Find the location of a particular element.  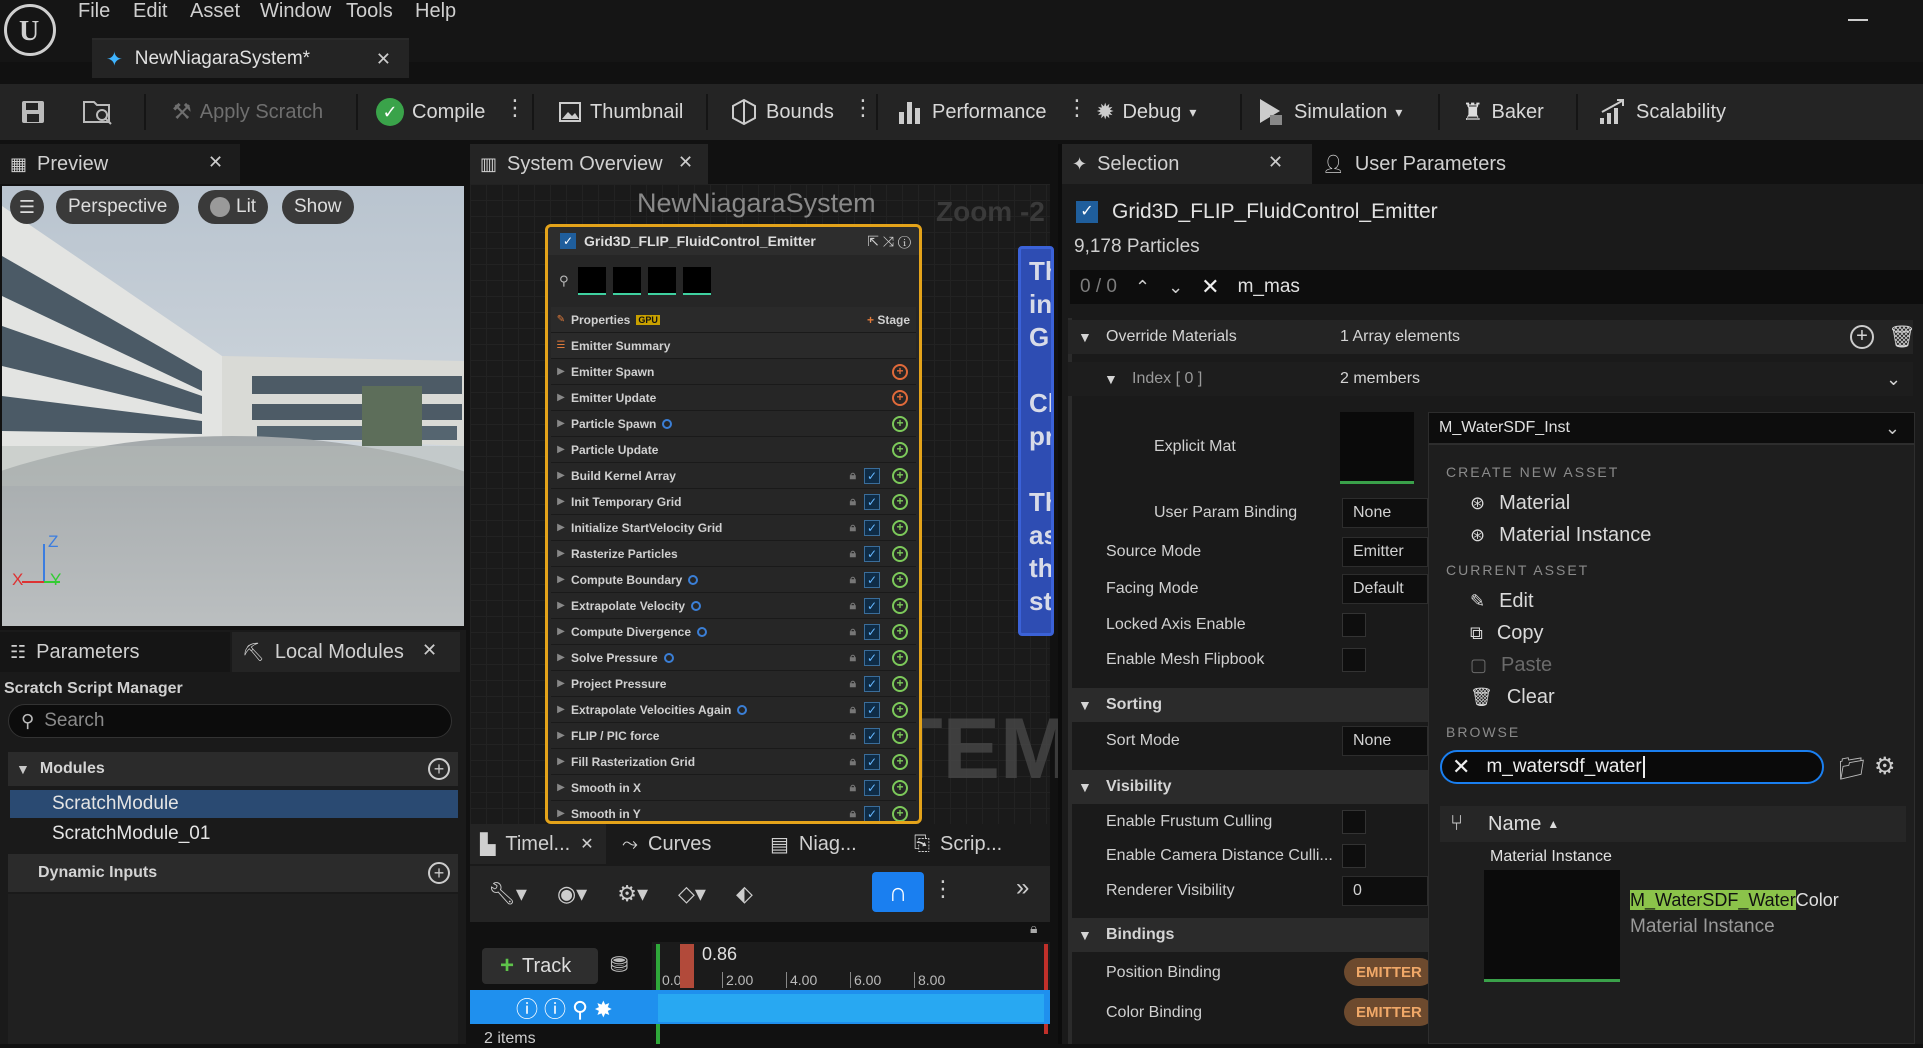

frustum-culling-checkbox is located at coordinates (1354, 822).